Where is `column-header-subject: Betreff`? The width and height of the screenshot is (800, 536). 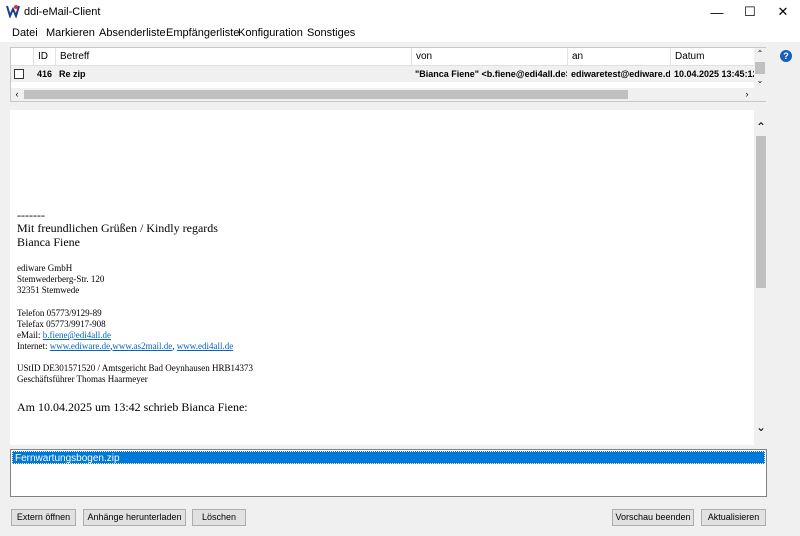
column-header-subject: Betreff is located at coordinates (233, 57).